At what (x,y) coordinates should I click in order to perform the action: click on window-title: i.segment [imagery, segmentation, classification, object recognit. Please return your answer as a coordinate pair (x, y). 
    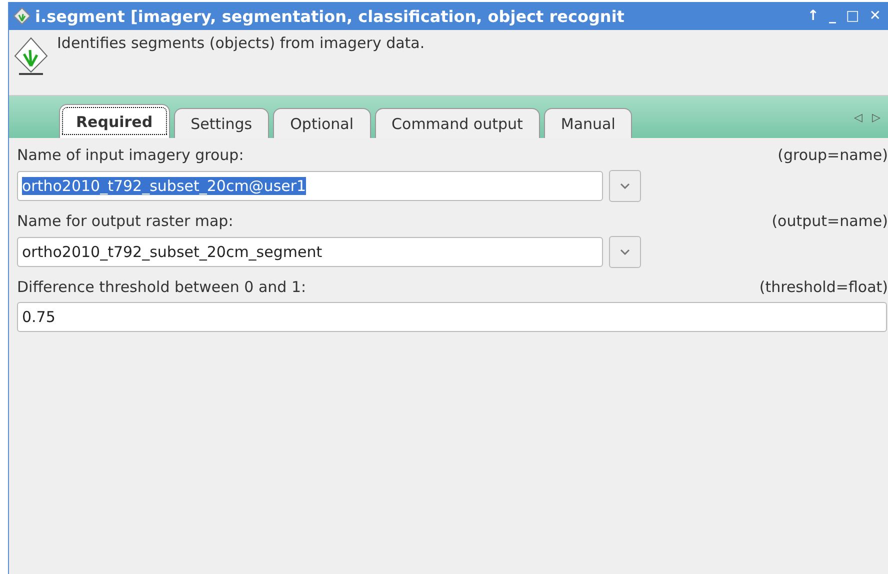
    Looking at the image, I should click on (330, 16).